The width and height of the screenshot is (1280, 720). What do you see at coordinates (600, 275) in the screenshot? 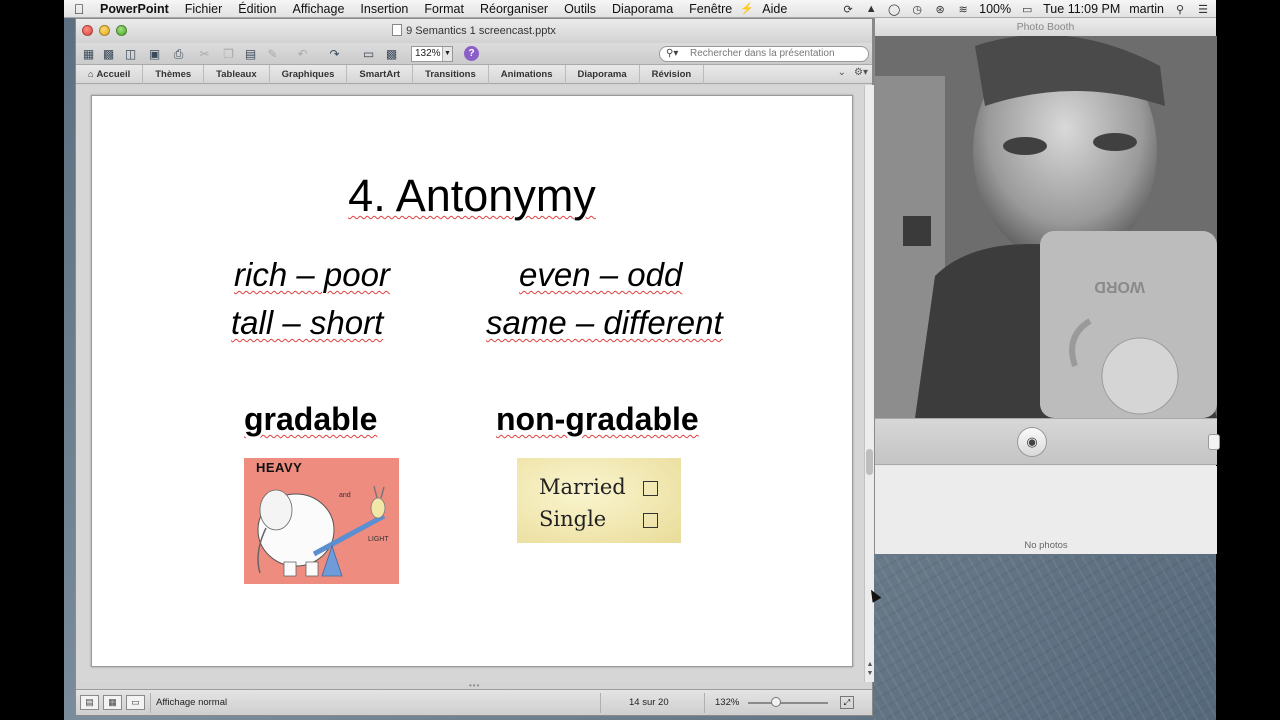
I see `antonym-pair: even – odd` at bounding box center [600, 275].